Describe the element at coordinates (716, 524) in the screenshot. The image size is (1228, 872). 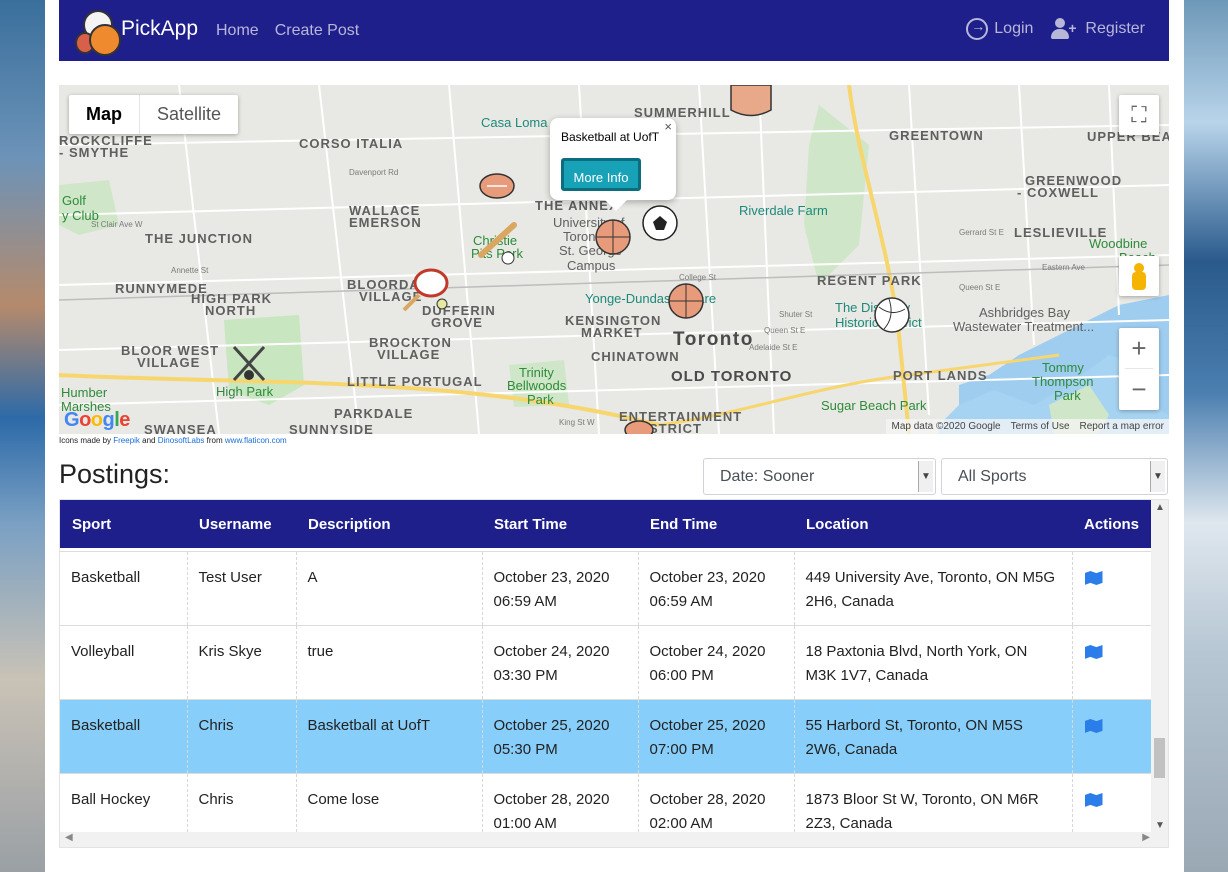
I see `column-header-end-time: End Time` at that location.